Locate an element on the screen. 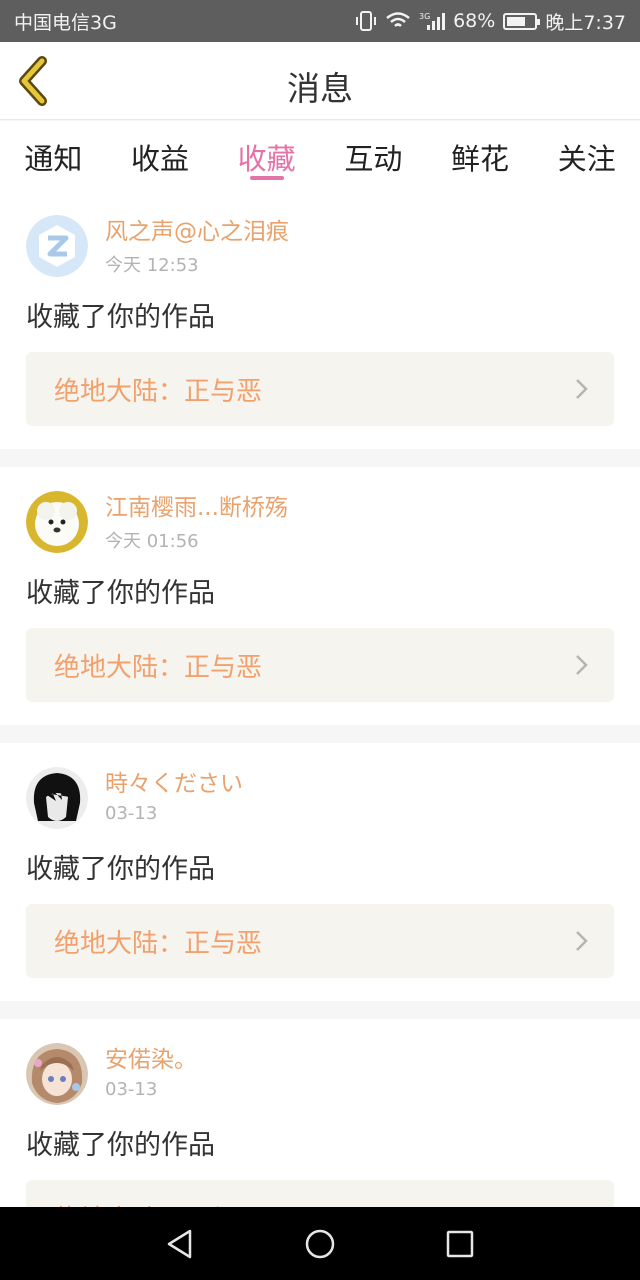 This screenshot has height=1280, width=640. tab-notifications: 通知 is located at coordinates (53, 156).